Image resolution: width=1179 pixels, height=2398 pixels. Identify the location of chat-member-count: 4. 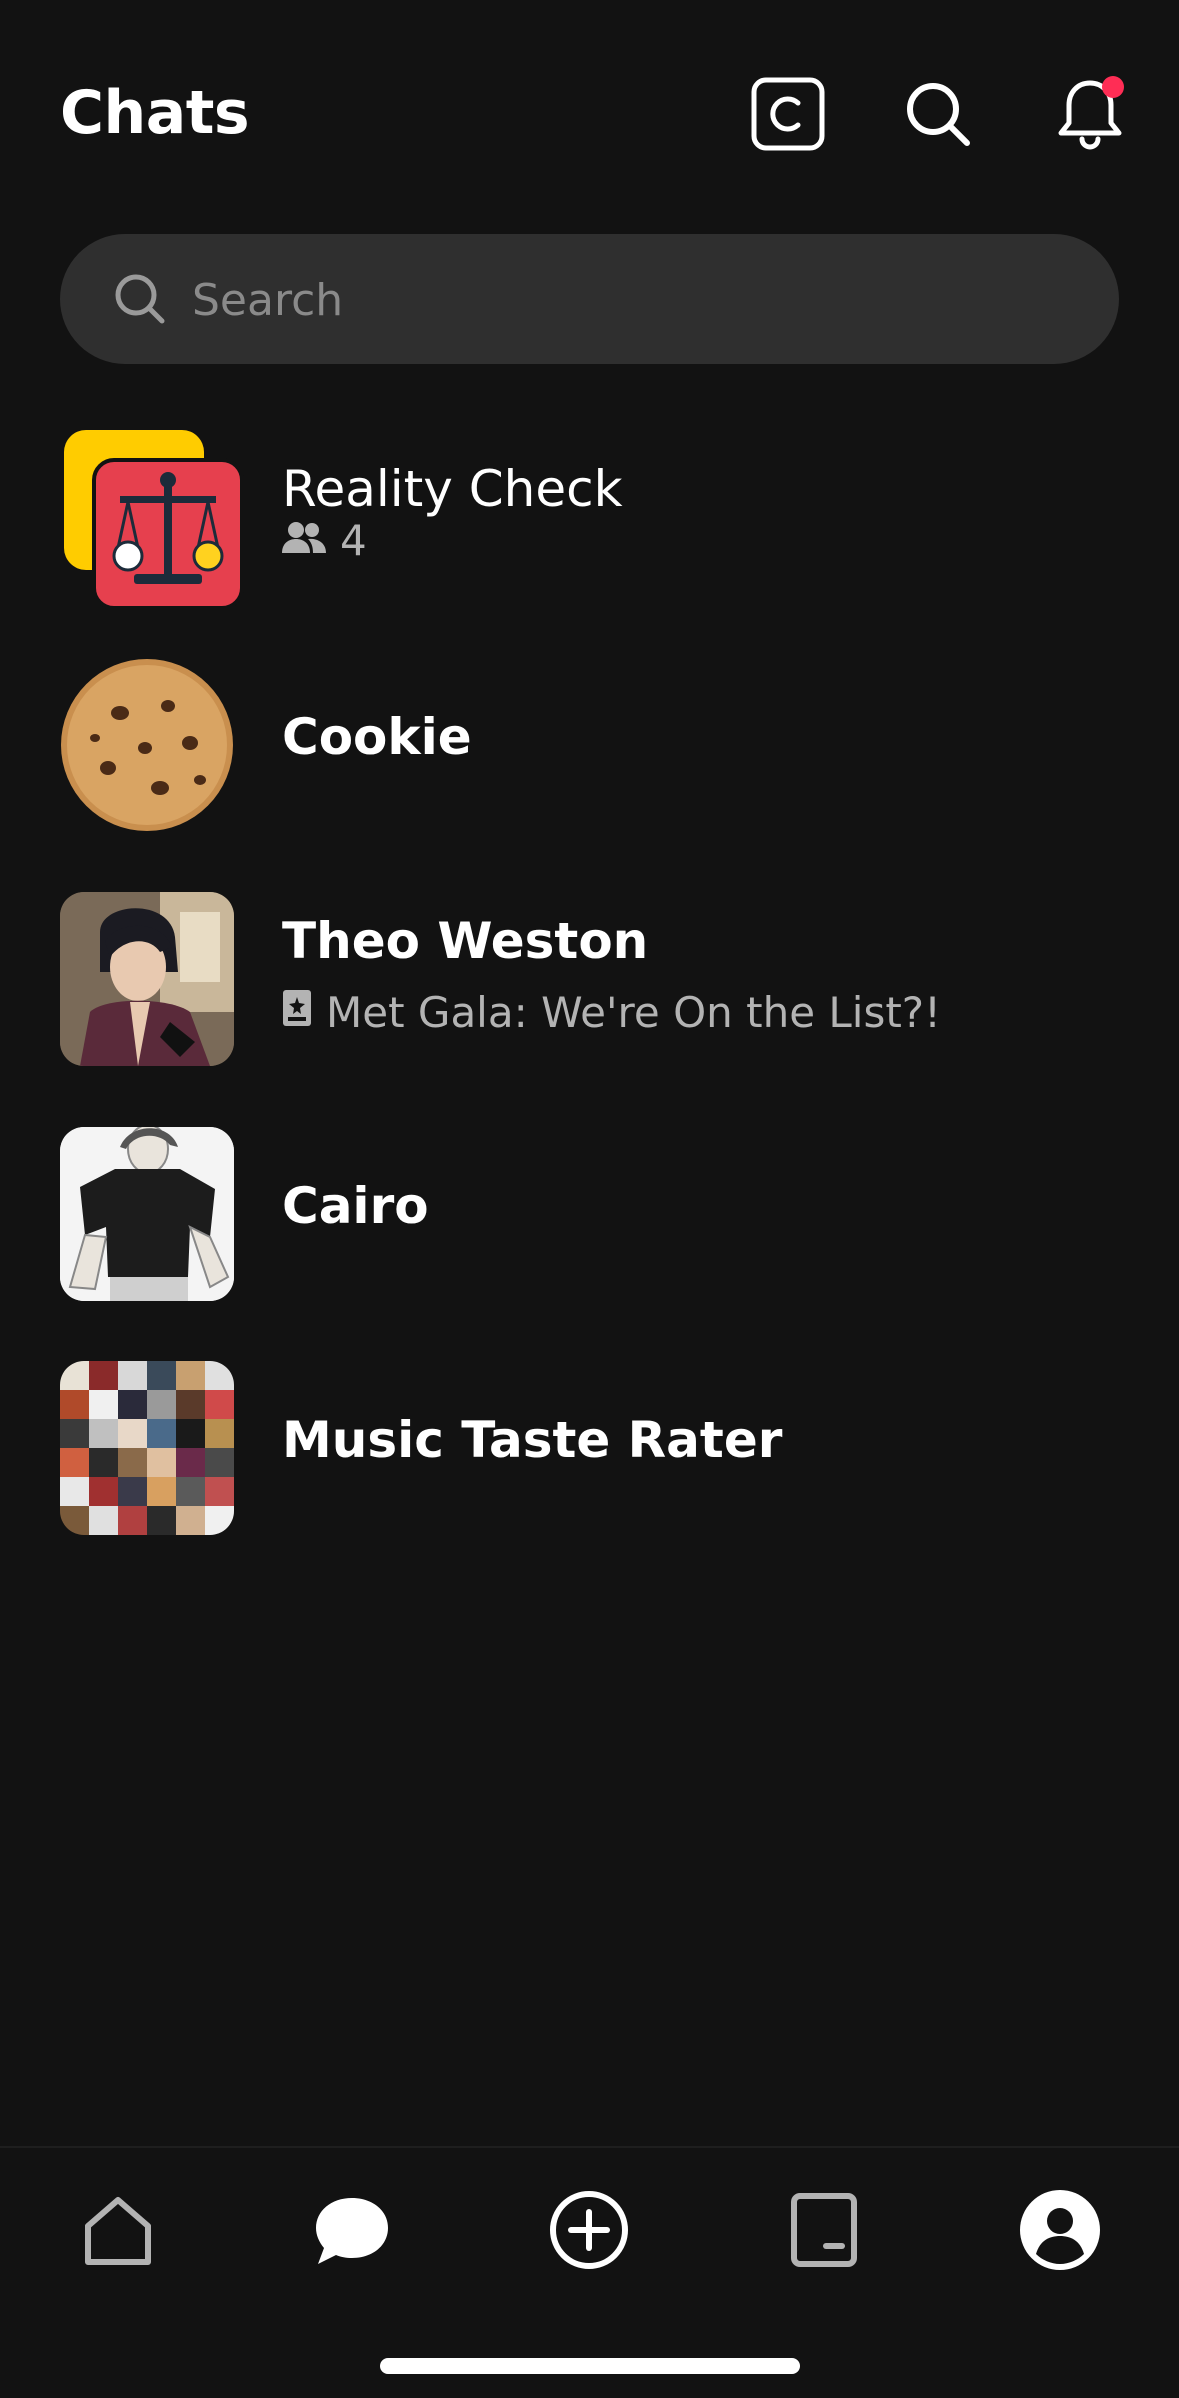
(324, 540).